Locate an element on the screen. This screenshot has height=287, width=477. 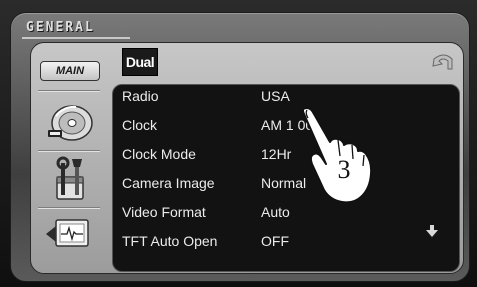
back-arrow-icon is located at coordinates (444, 62).